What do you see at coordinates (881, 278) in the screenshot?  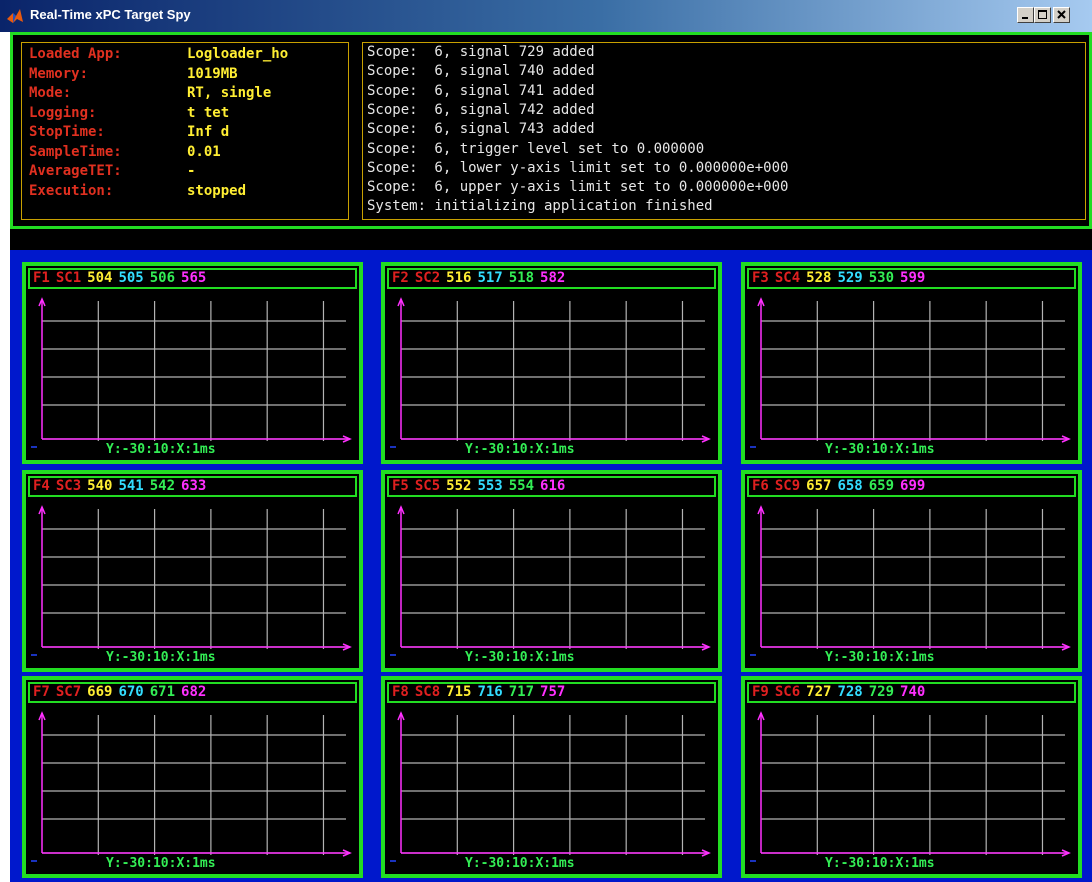 I see `signal-id: 530` at bounding box center [881, 278].